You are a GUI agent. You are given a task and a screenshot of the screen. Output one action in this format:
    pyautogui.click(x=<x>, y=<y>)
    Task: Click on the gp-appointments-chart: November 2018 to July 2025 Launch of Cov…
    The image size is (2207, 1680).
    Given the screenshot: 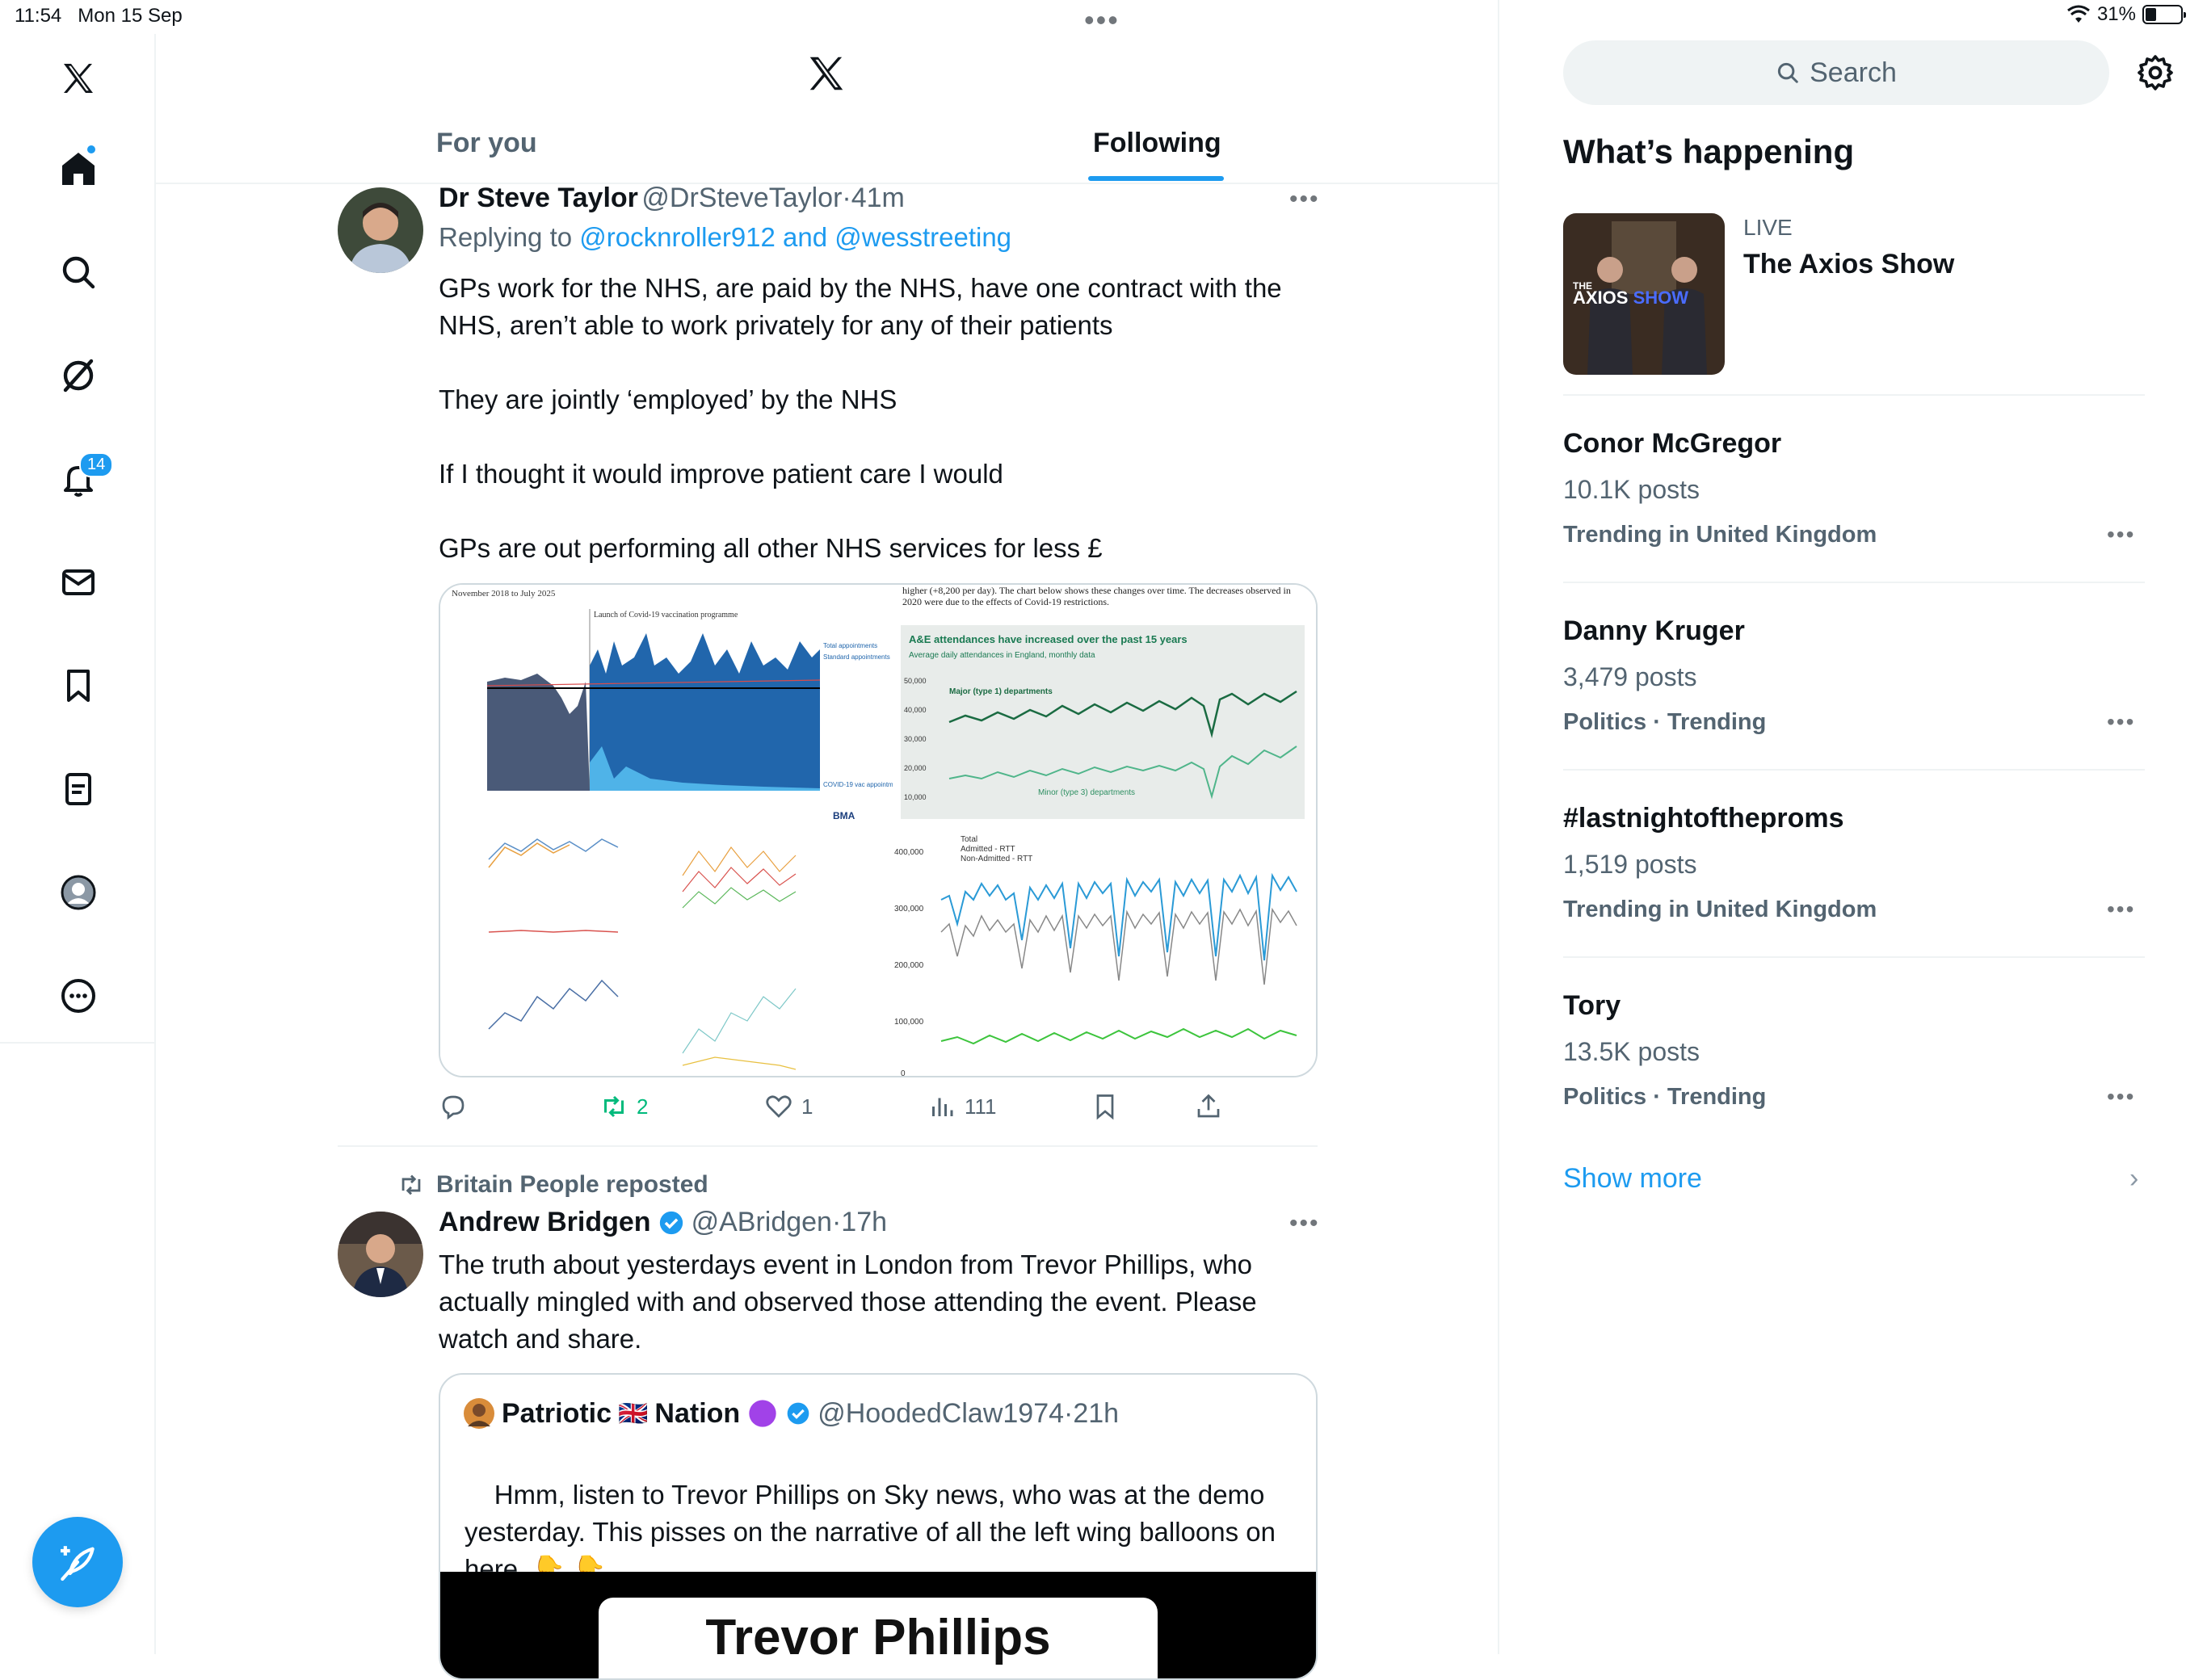 What is the action you would take?
    pyautogui.click(x=666, y=710)
    